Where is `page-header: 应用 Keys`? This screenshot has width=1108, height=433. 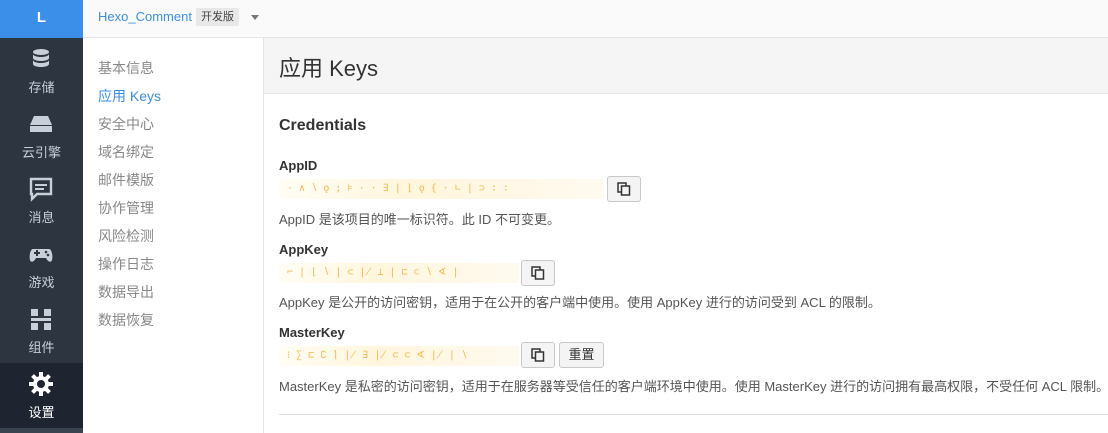 page-header: 应用 Keys is located at coordinates (686, 66).